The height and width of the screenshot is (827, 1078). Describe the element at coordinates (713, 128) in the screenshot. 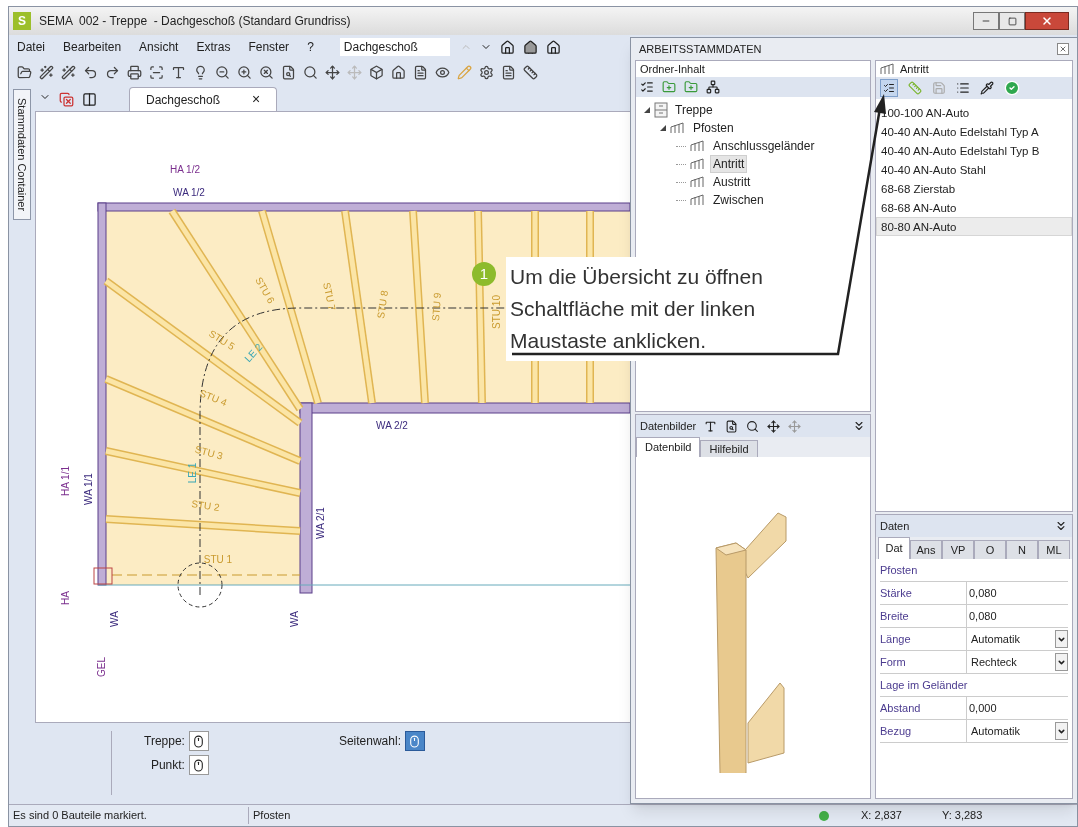

I see `tree-item: Pfosten` at that location.